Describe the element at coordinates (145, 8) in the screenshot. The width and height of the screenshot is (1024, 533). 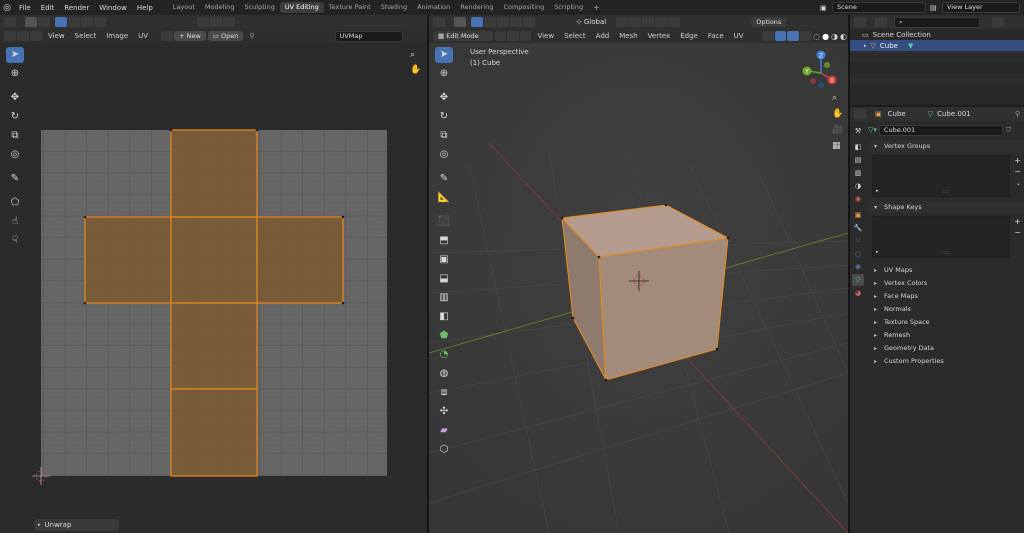
I see `menu-help: Help` at that location.